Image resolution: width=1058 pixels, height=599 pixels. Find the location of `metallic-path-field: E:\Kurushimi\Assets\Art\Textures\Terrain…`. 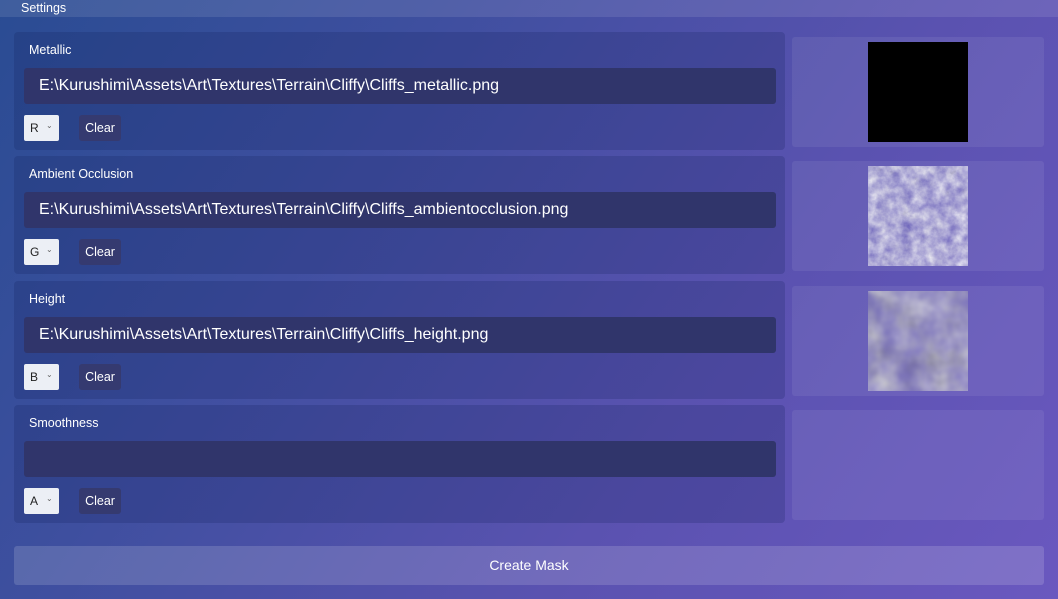

metallic-path-field: E:\Kurushimi\Assets\Art\Textures\Terrain… is located at coordinates (400, 86).